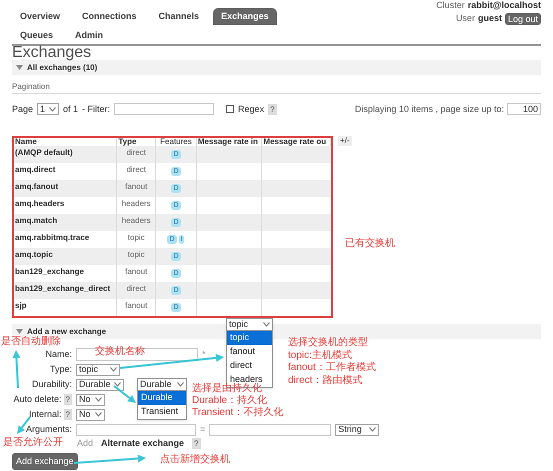 This screenshot has height=471, width=553. Describe the element at coordinates (227, 388) in the screenshot. I see `annotation-text: 选择是由持久化` at that location.